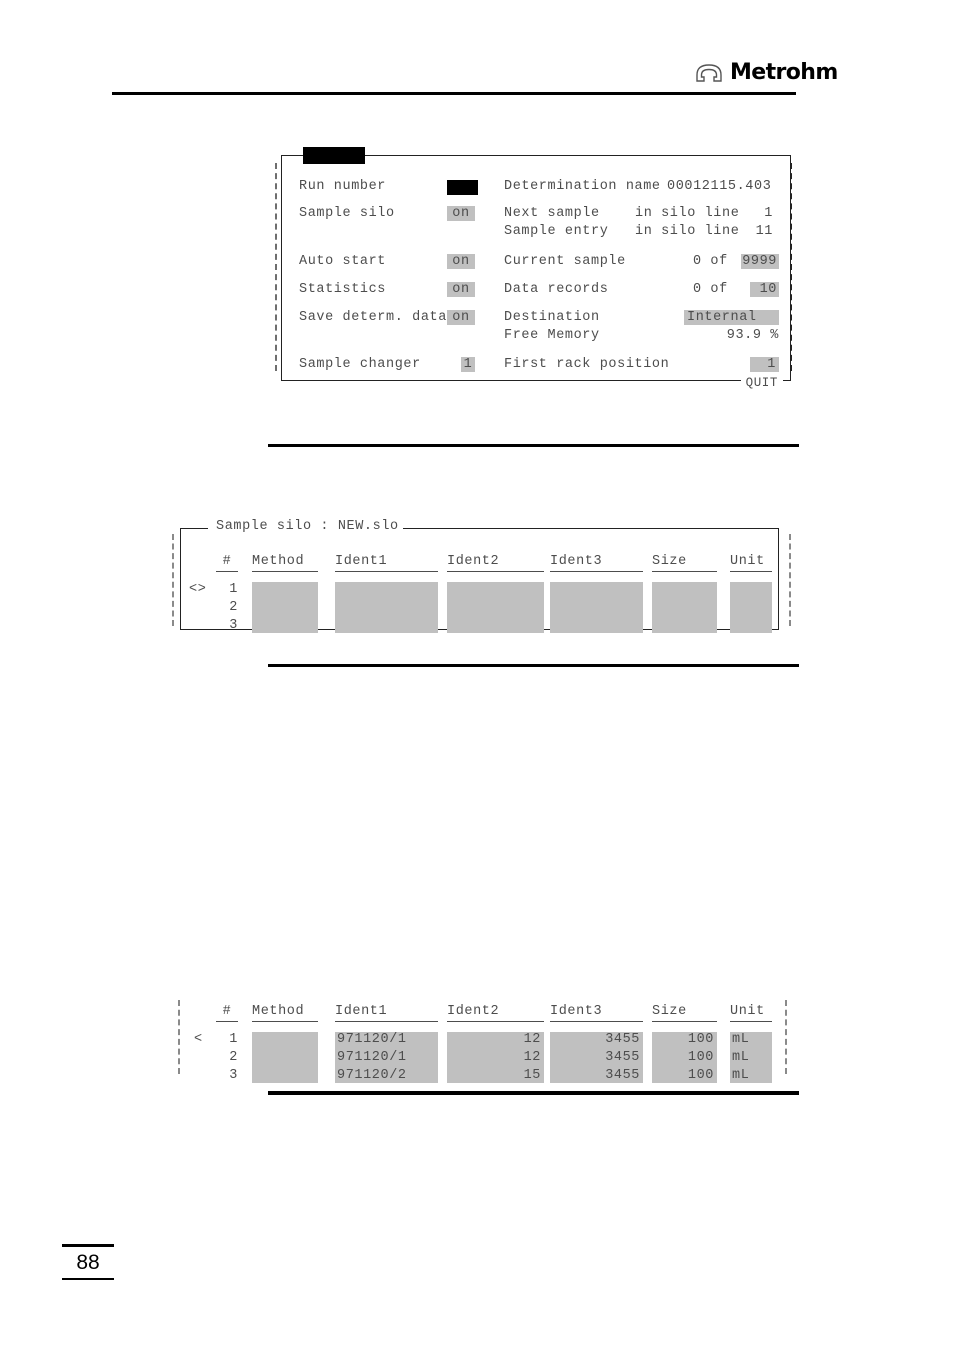 The height and width of the screenshot is (1351, 954). What do you see at coordinates (731, 317) in the screenshot?
I see `value-destination: Internal` at bounding box center [731, 317].